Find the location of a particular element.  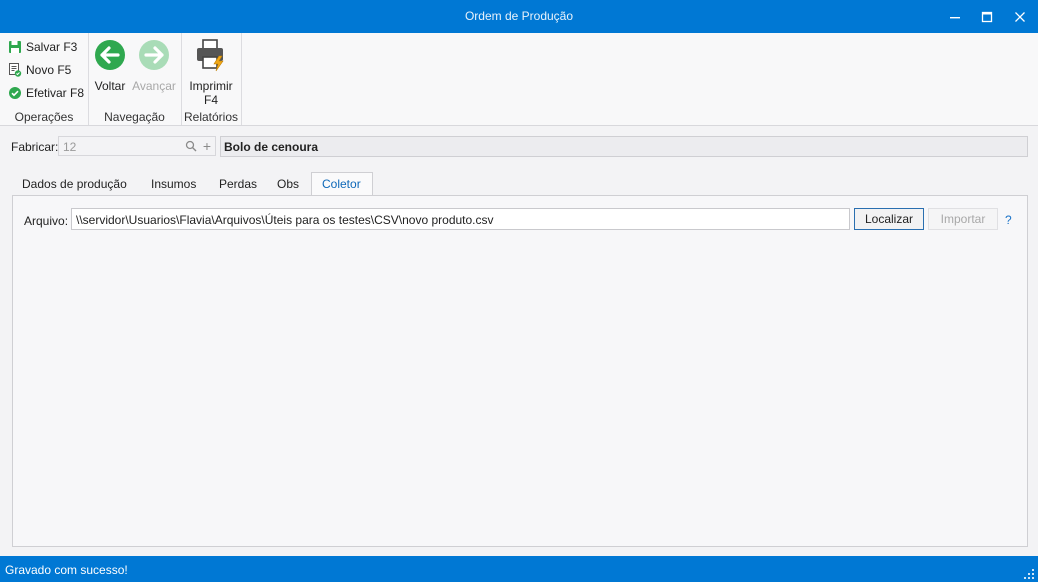

localizar-button: Localizar is located at coordinates (889, 219).